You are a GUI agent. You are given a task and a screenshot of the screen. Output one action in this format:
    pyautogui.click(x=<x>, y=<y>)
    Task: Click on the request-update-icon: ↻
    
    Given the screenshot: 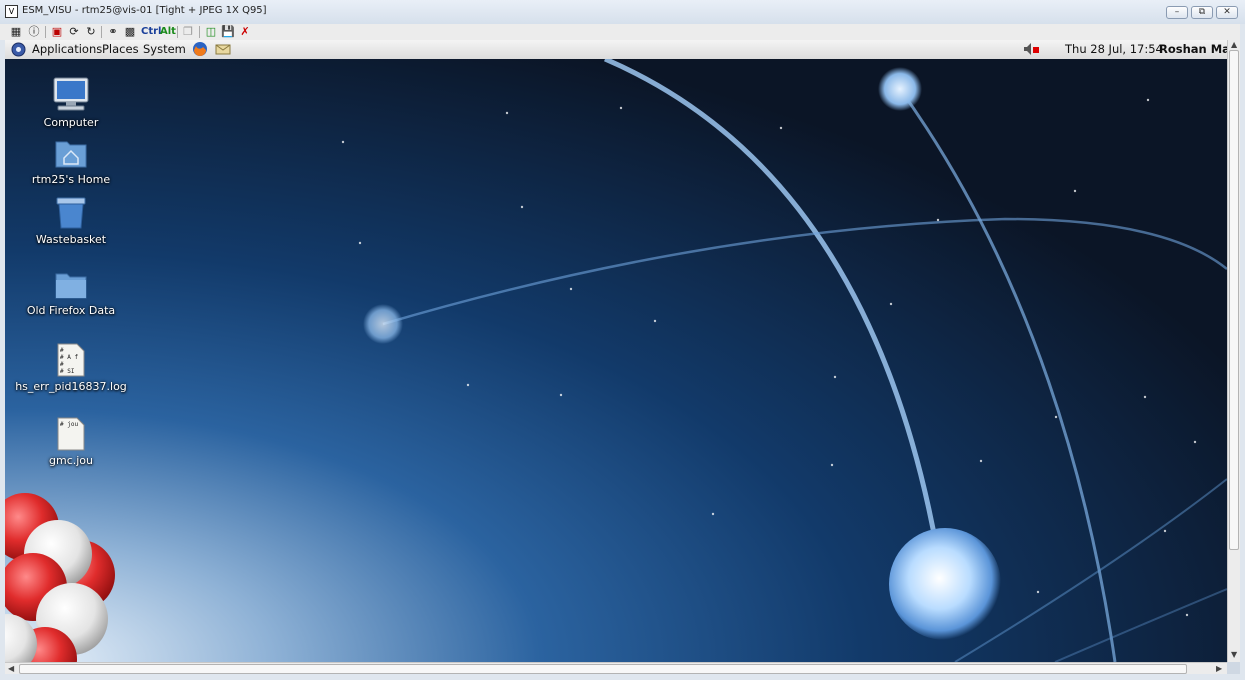 What is the action you would take?
    pyautogui.click(x=91, y=32)
    